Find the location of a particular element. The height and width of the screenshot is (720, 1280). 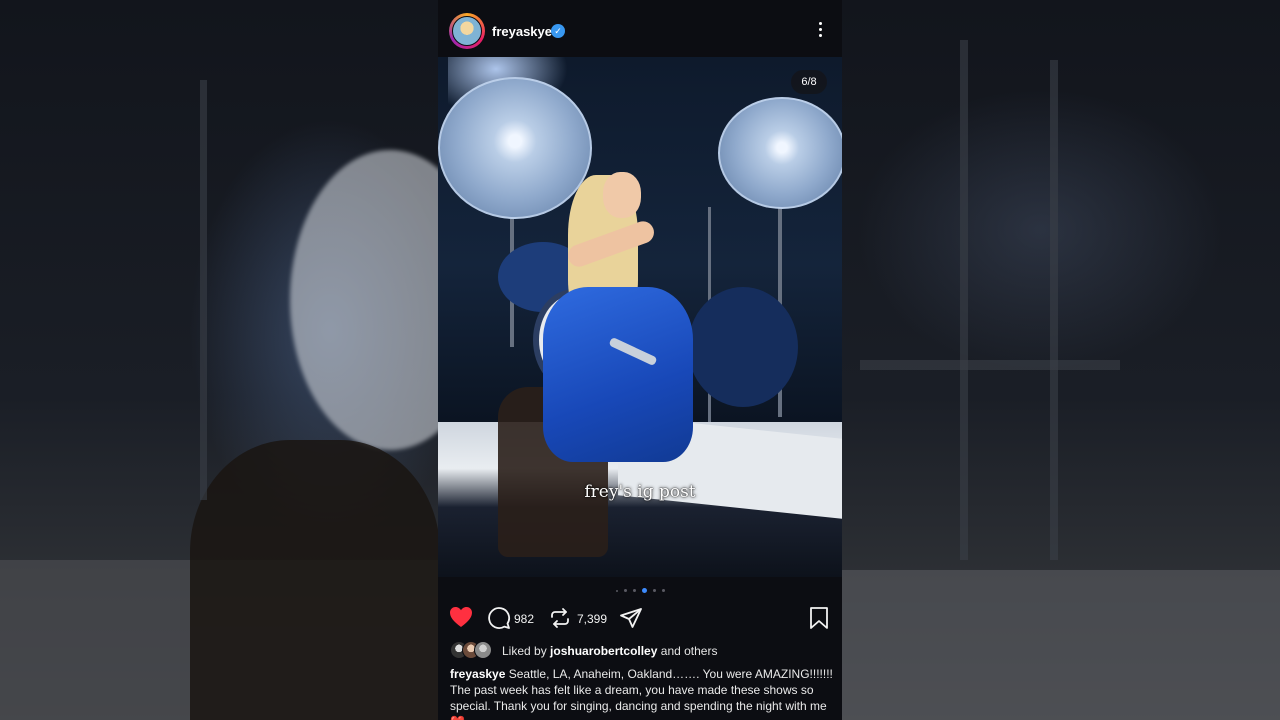

comment-count: 982 is located at coordinates (524, 619).